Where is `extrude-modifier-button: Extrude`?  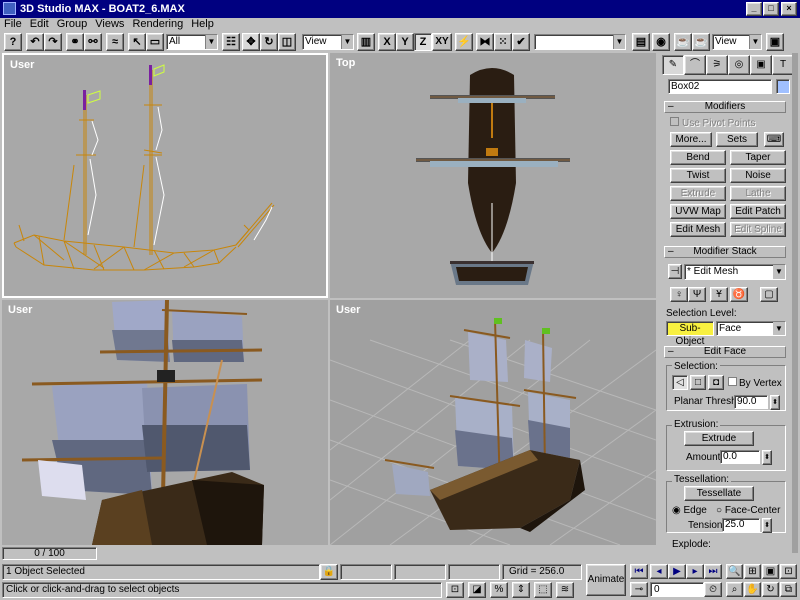
extrude-modifier-button: Extrude is located at coordinates (698, 193).